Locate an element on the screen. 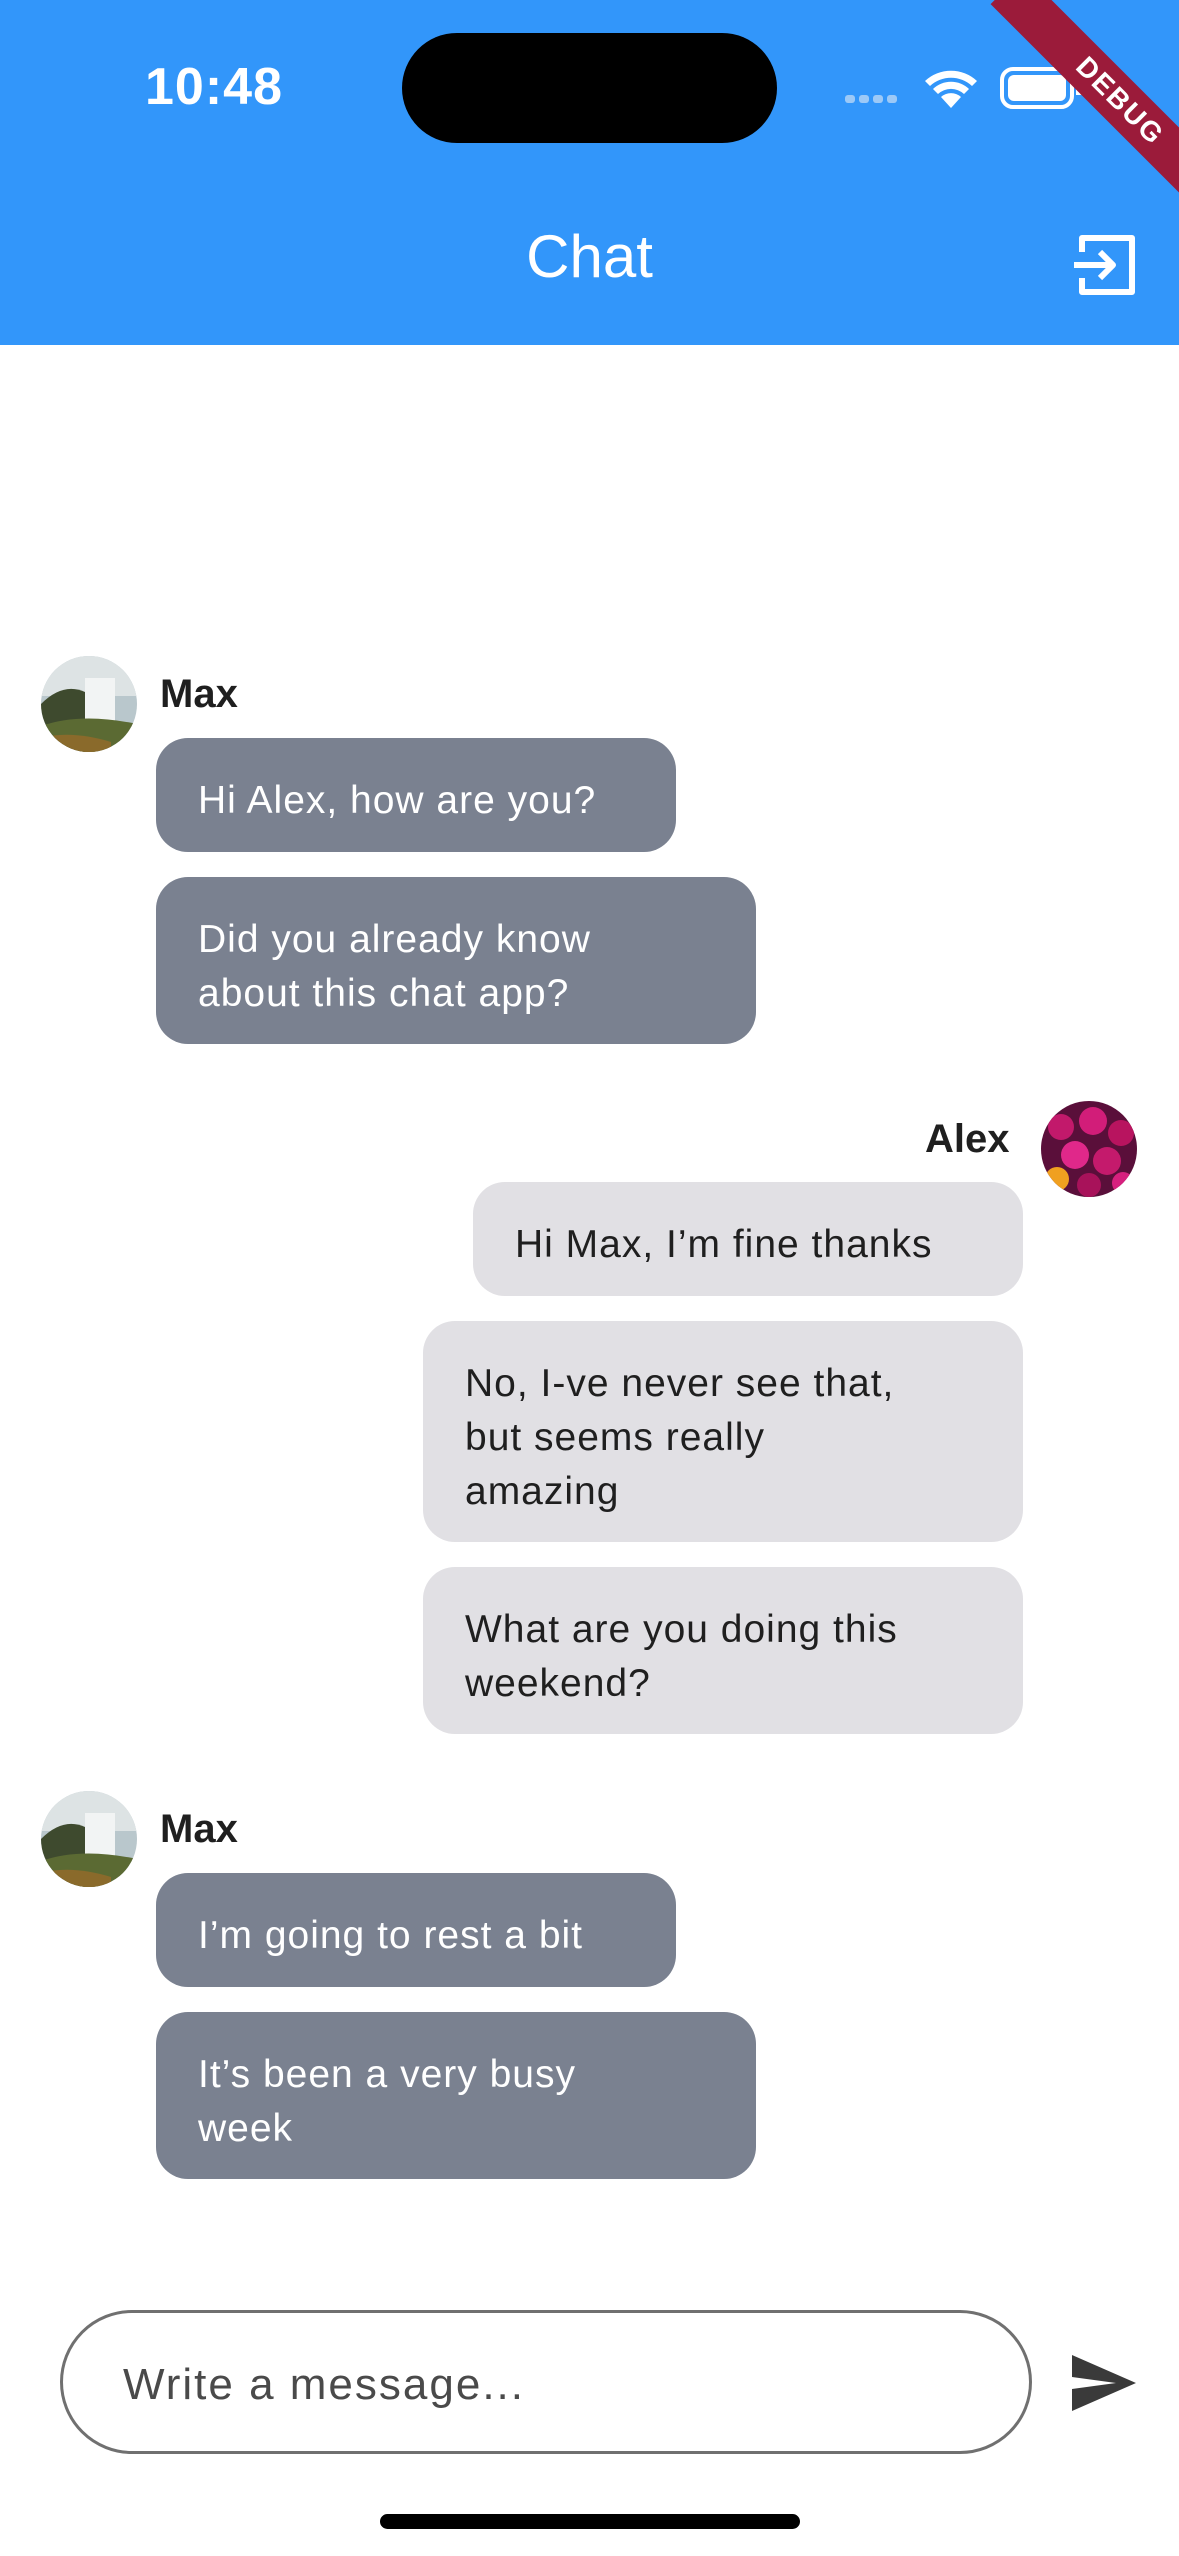 This screenshot has height=2556, width=1179. status-time: 10:48 is located at coordinates (214, 87).